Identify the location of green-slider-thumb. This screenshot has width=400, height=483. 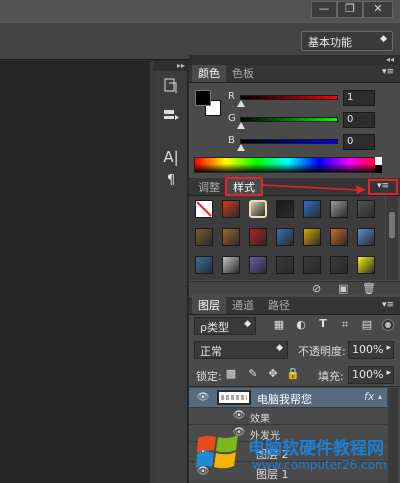
(241, 125).